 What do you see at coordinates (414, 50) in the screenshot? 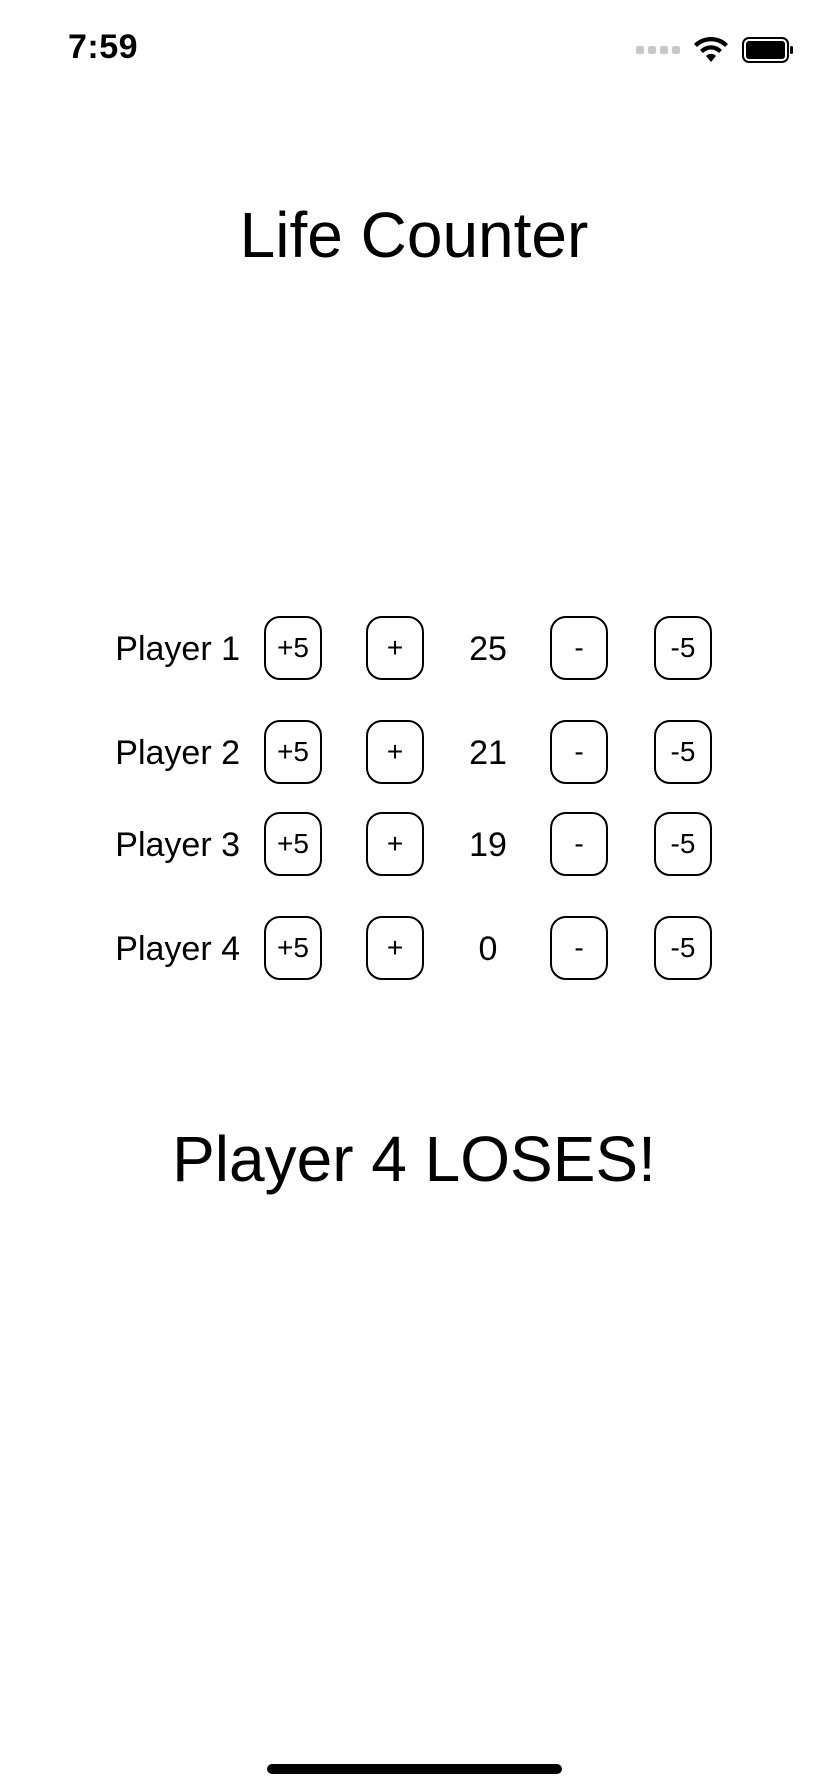
I see `status-bar: 7:59` at bounding box center [414, 50].